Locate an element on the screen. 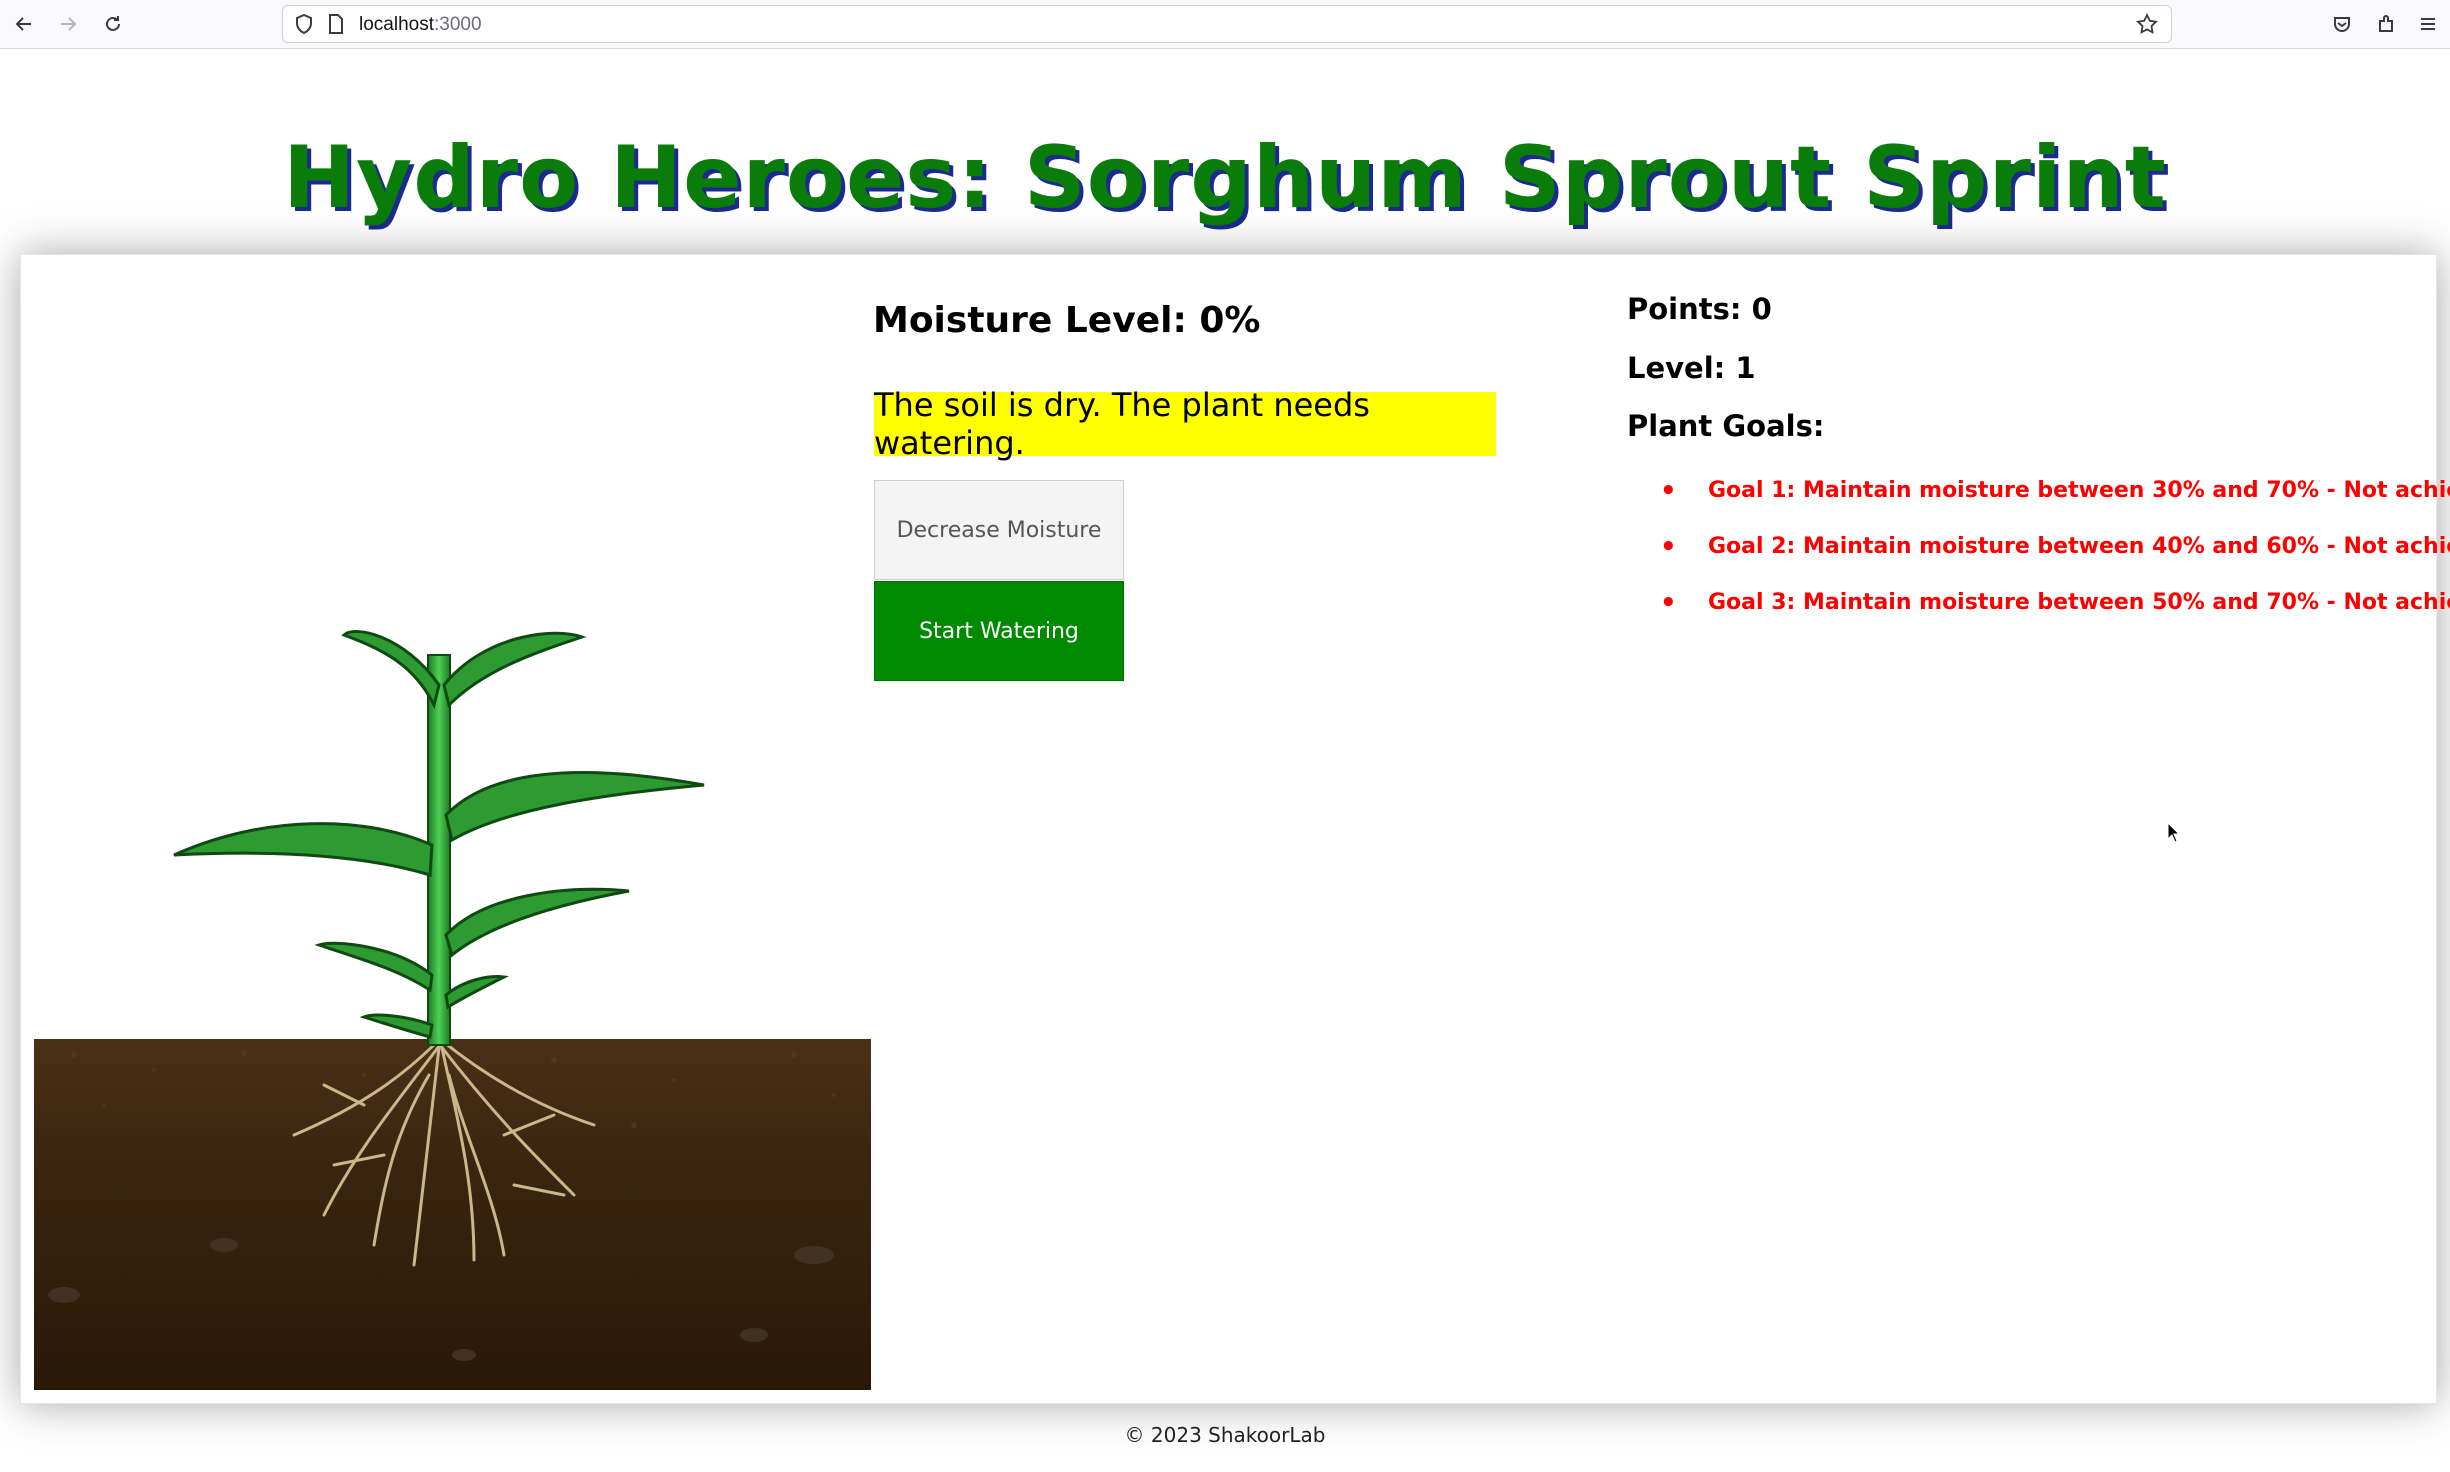 This screenshot has width=2450, height=1472. mouse-cursor-icon is located at coordinates (2174, 832).